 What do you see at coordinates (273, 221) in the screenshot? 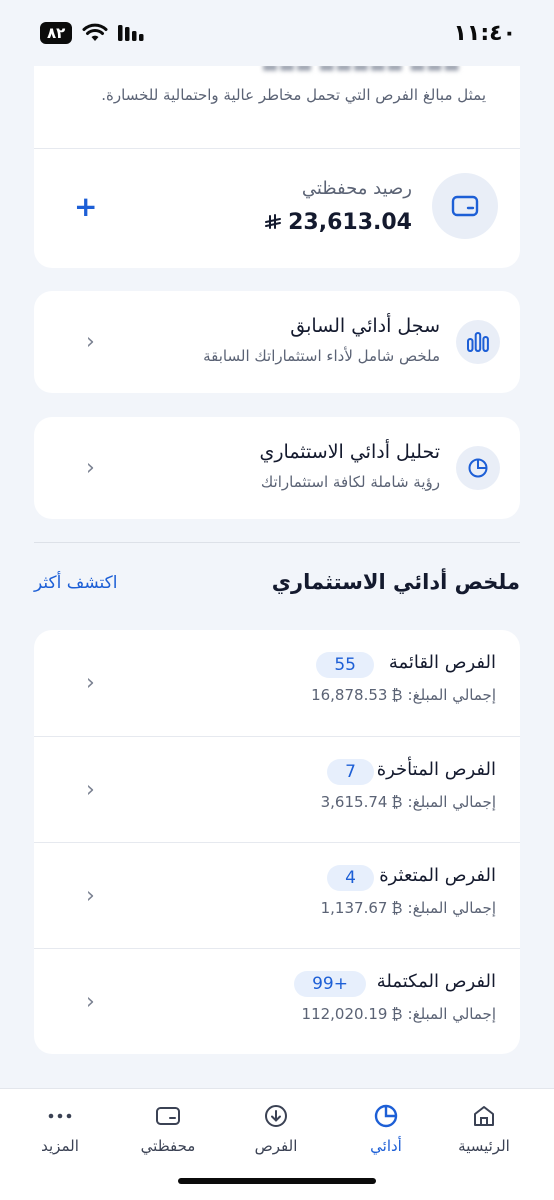
I see `riyal-icon` at bounding box center [273, 221].